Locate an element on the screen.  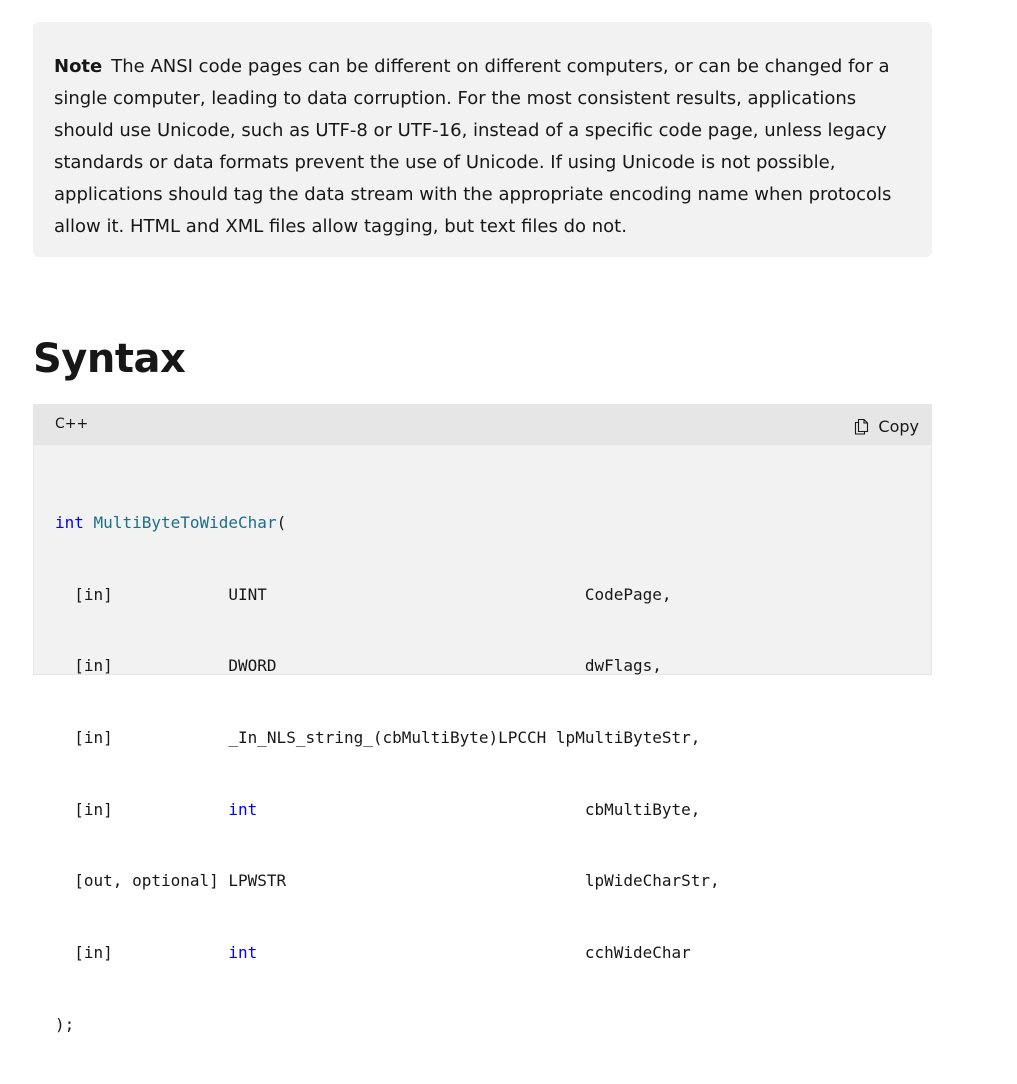
code-line-param: [in] DWORD dwFlags, is located at coordinates (387, 666).